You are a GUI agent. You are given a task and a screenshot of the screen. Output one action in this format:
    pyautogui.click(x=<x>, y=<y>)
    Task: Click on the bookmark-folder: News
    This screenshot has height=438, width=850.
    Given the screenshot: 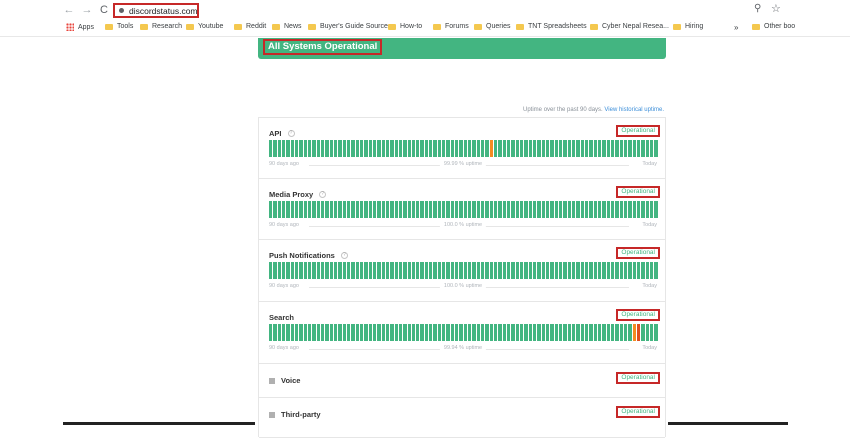 What is the action you would take?
    pyautogui.click(x=287, y=26)
    